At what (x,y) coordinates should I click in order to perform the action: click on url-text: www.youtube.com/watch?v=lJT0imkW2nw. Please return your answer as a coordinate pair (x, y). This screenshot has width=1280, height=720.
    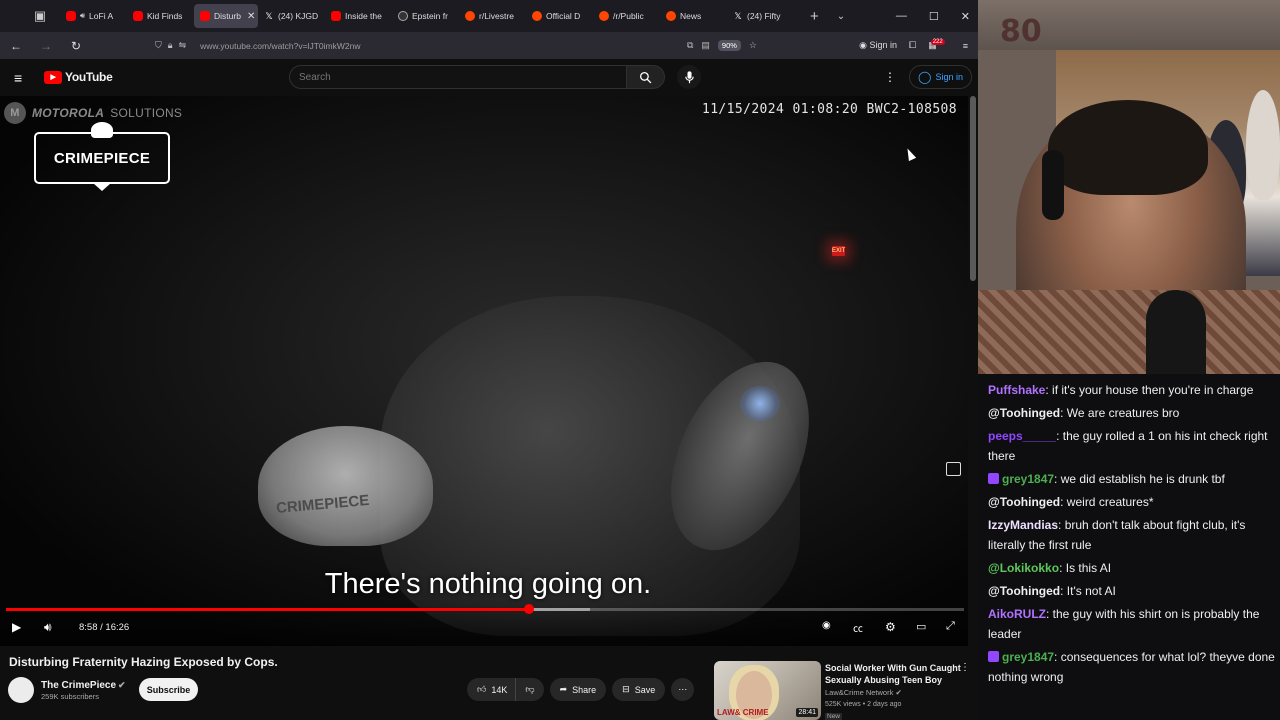
    Looking at the image, I should click on (280, 46).